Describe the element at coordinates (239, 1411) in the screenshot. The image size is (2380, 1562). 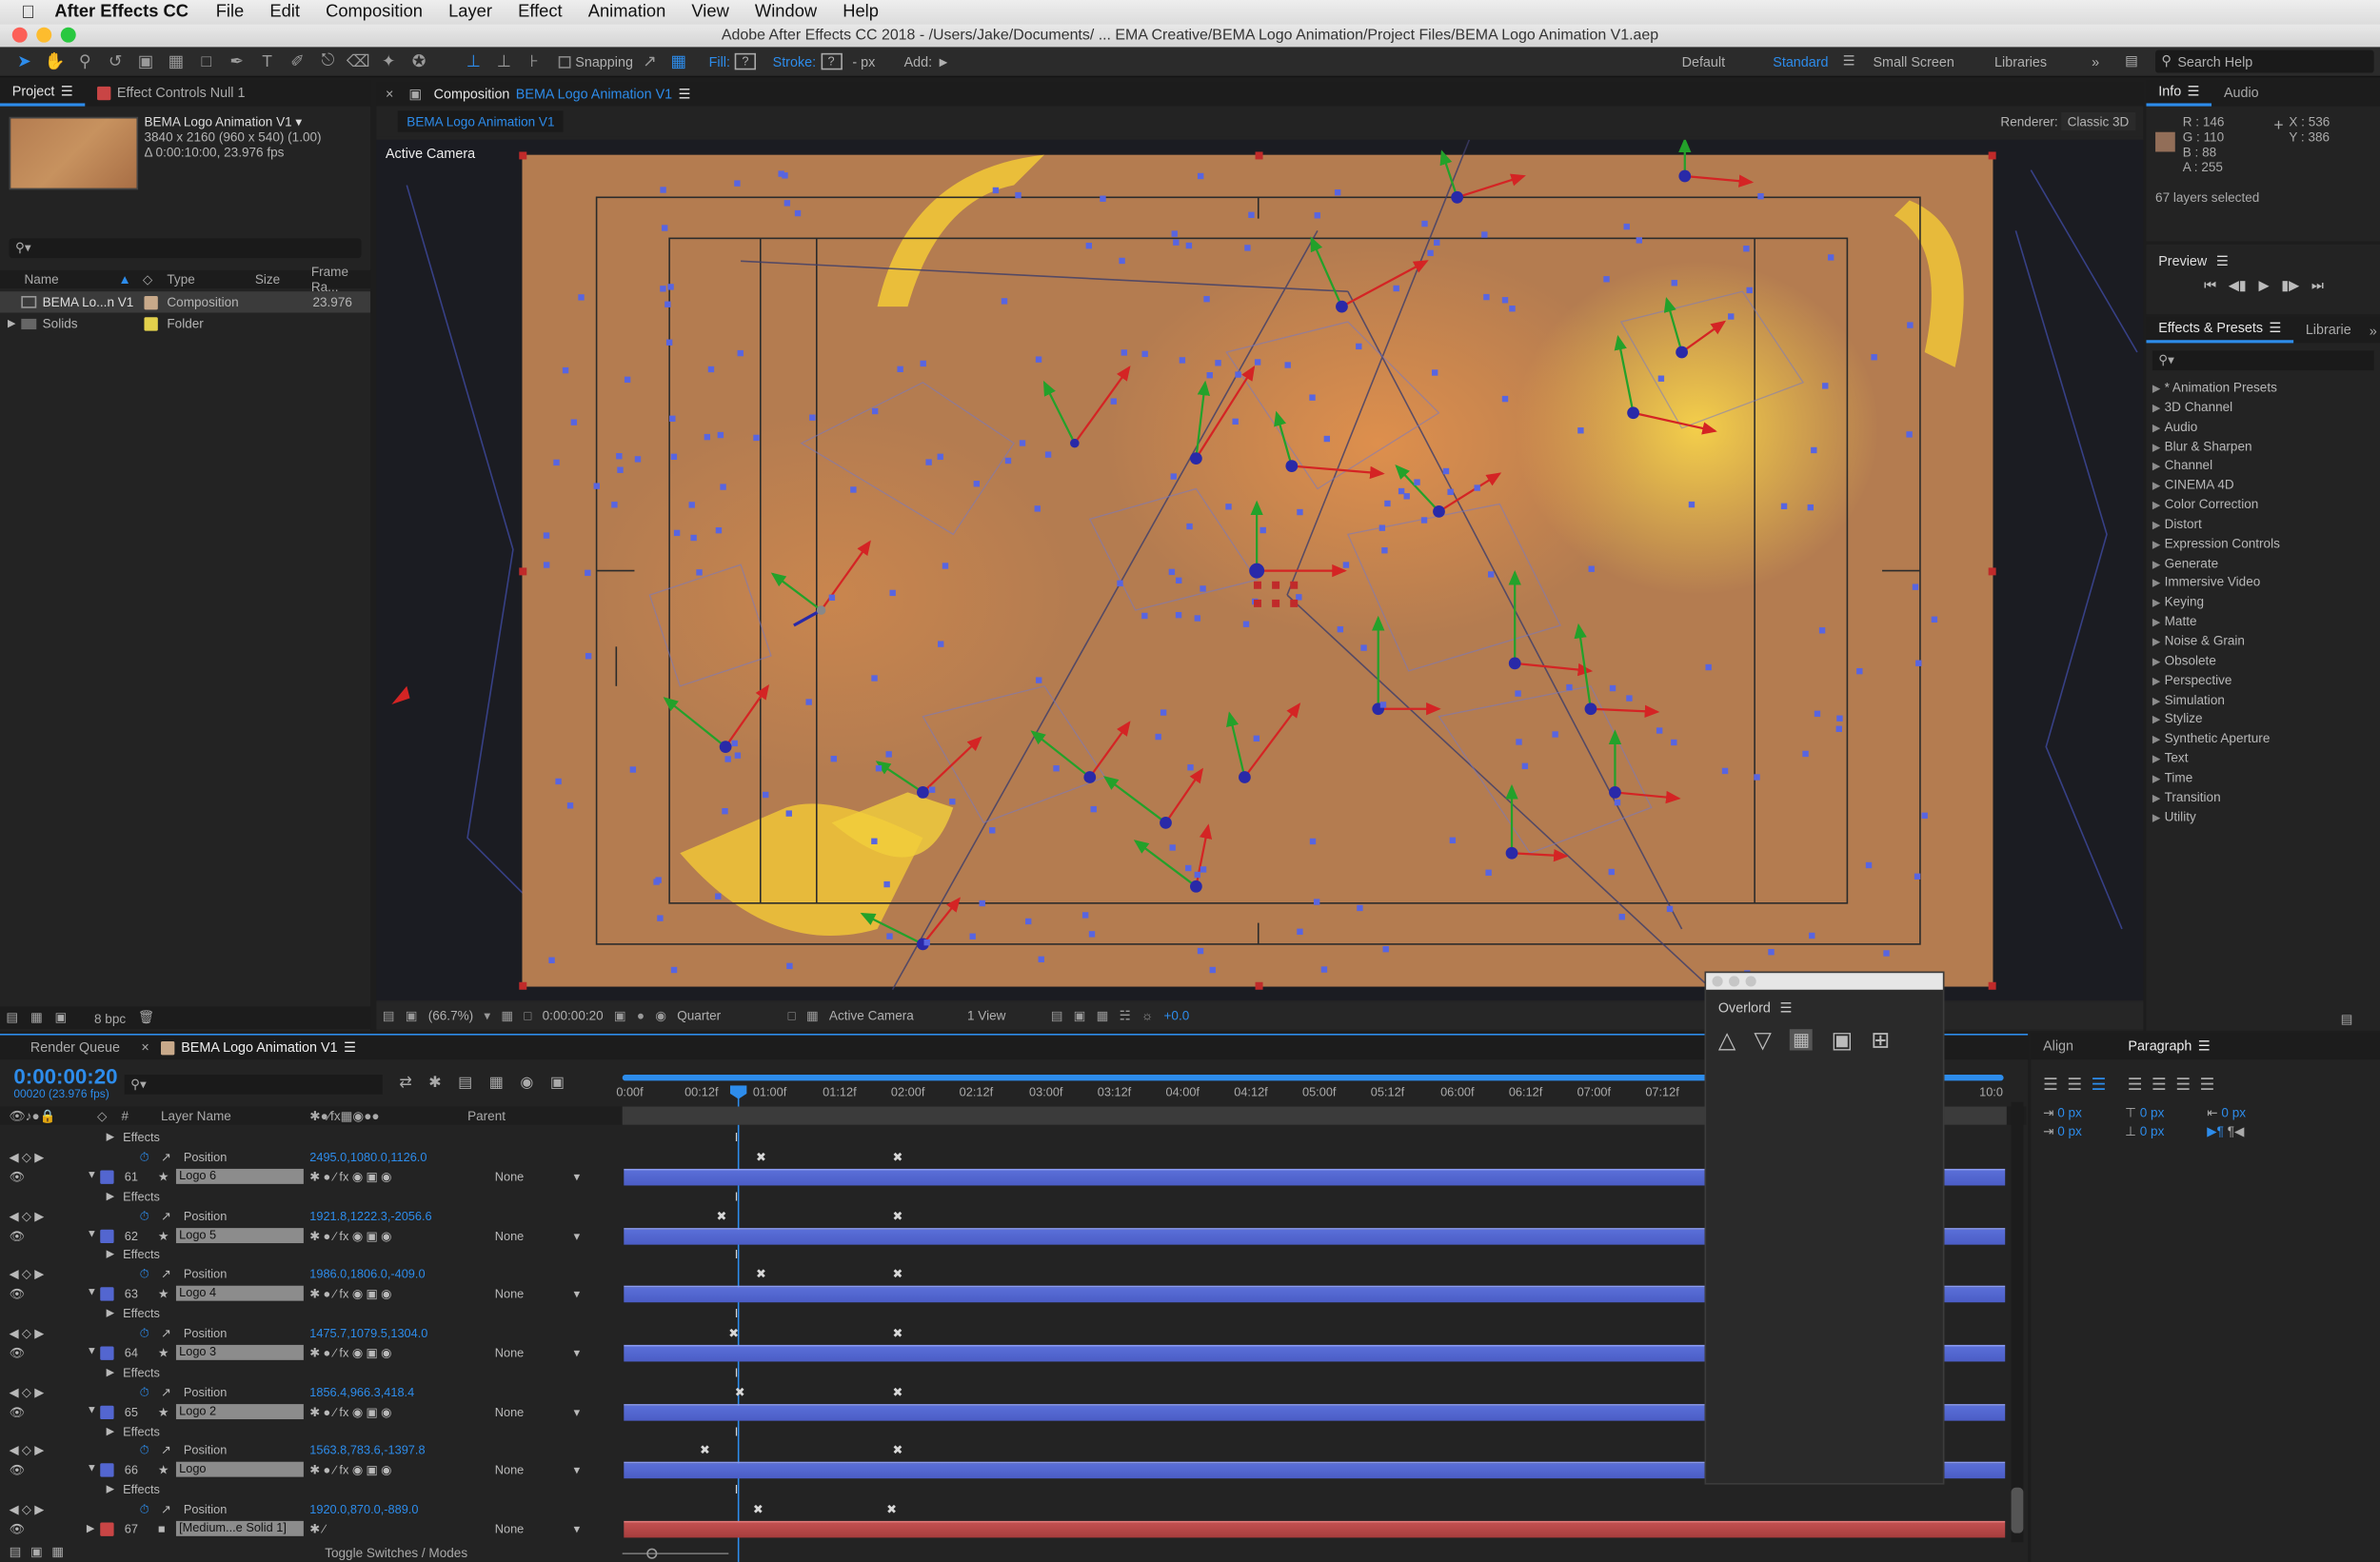
I see `layer-name: Logo 2` at that location.